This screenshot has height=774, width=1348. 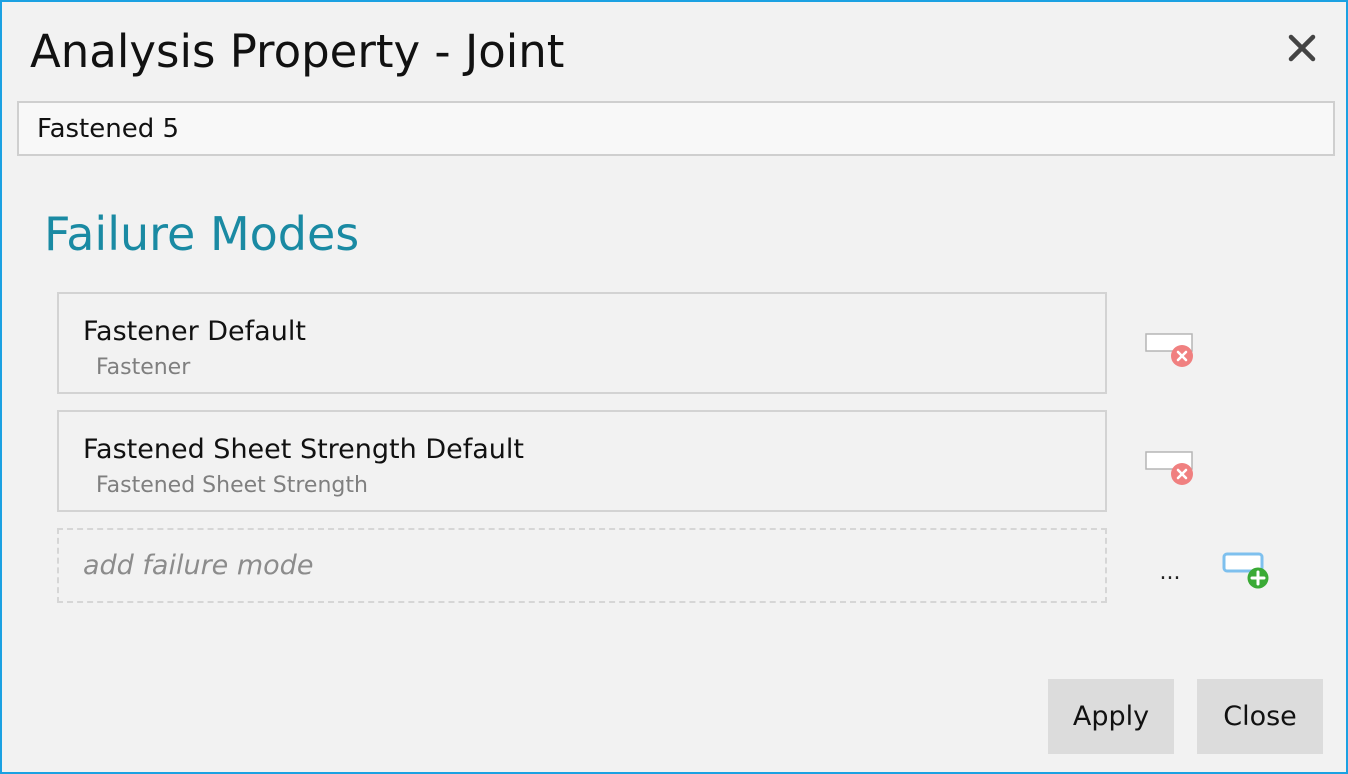 What do you see at coordinates (143, 367) in the screenshot?
I see `failure-mode-type: Fastener` at bounding box center [143, 367].